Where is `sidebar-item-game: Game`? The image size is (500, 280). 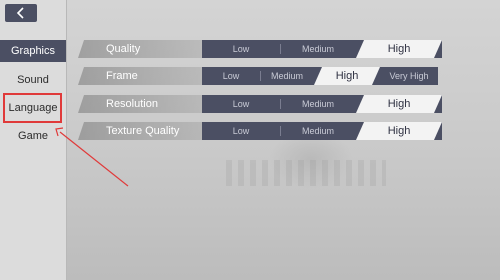
sidebar-item-game: Game is located at coordinates (33, 136).